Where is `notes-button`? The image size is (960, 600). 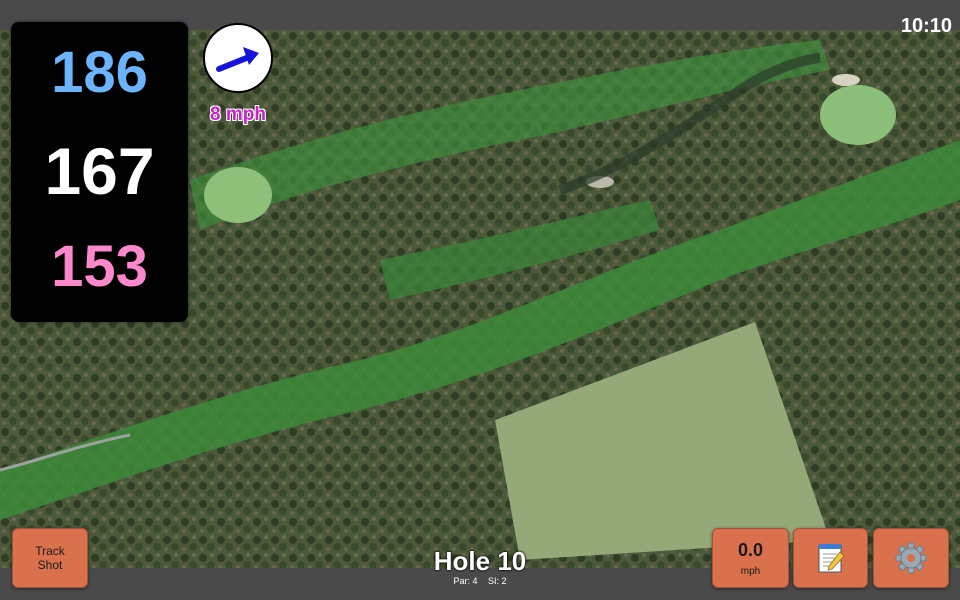
notes-button is located at coordinates (830, 558).